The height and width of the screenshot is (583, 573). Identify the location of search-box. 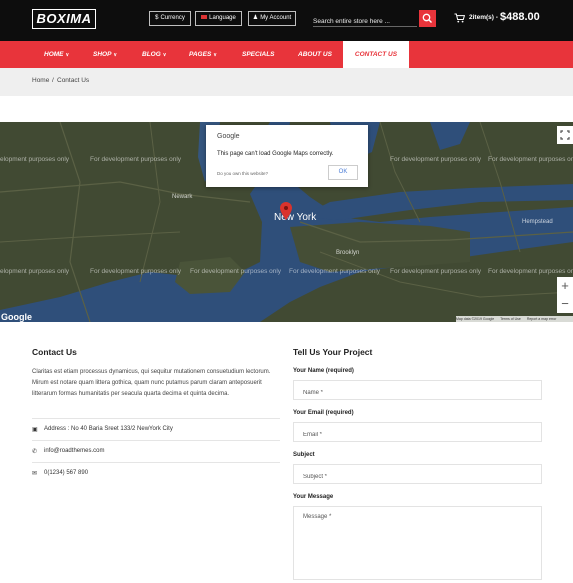
(365, 19).